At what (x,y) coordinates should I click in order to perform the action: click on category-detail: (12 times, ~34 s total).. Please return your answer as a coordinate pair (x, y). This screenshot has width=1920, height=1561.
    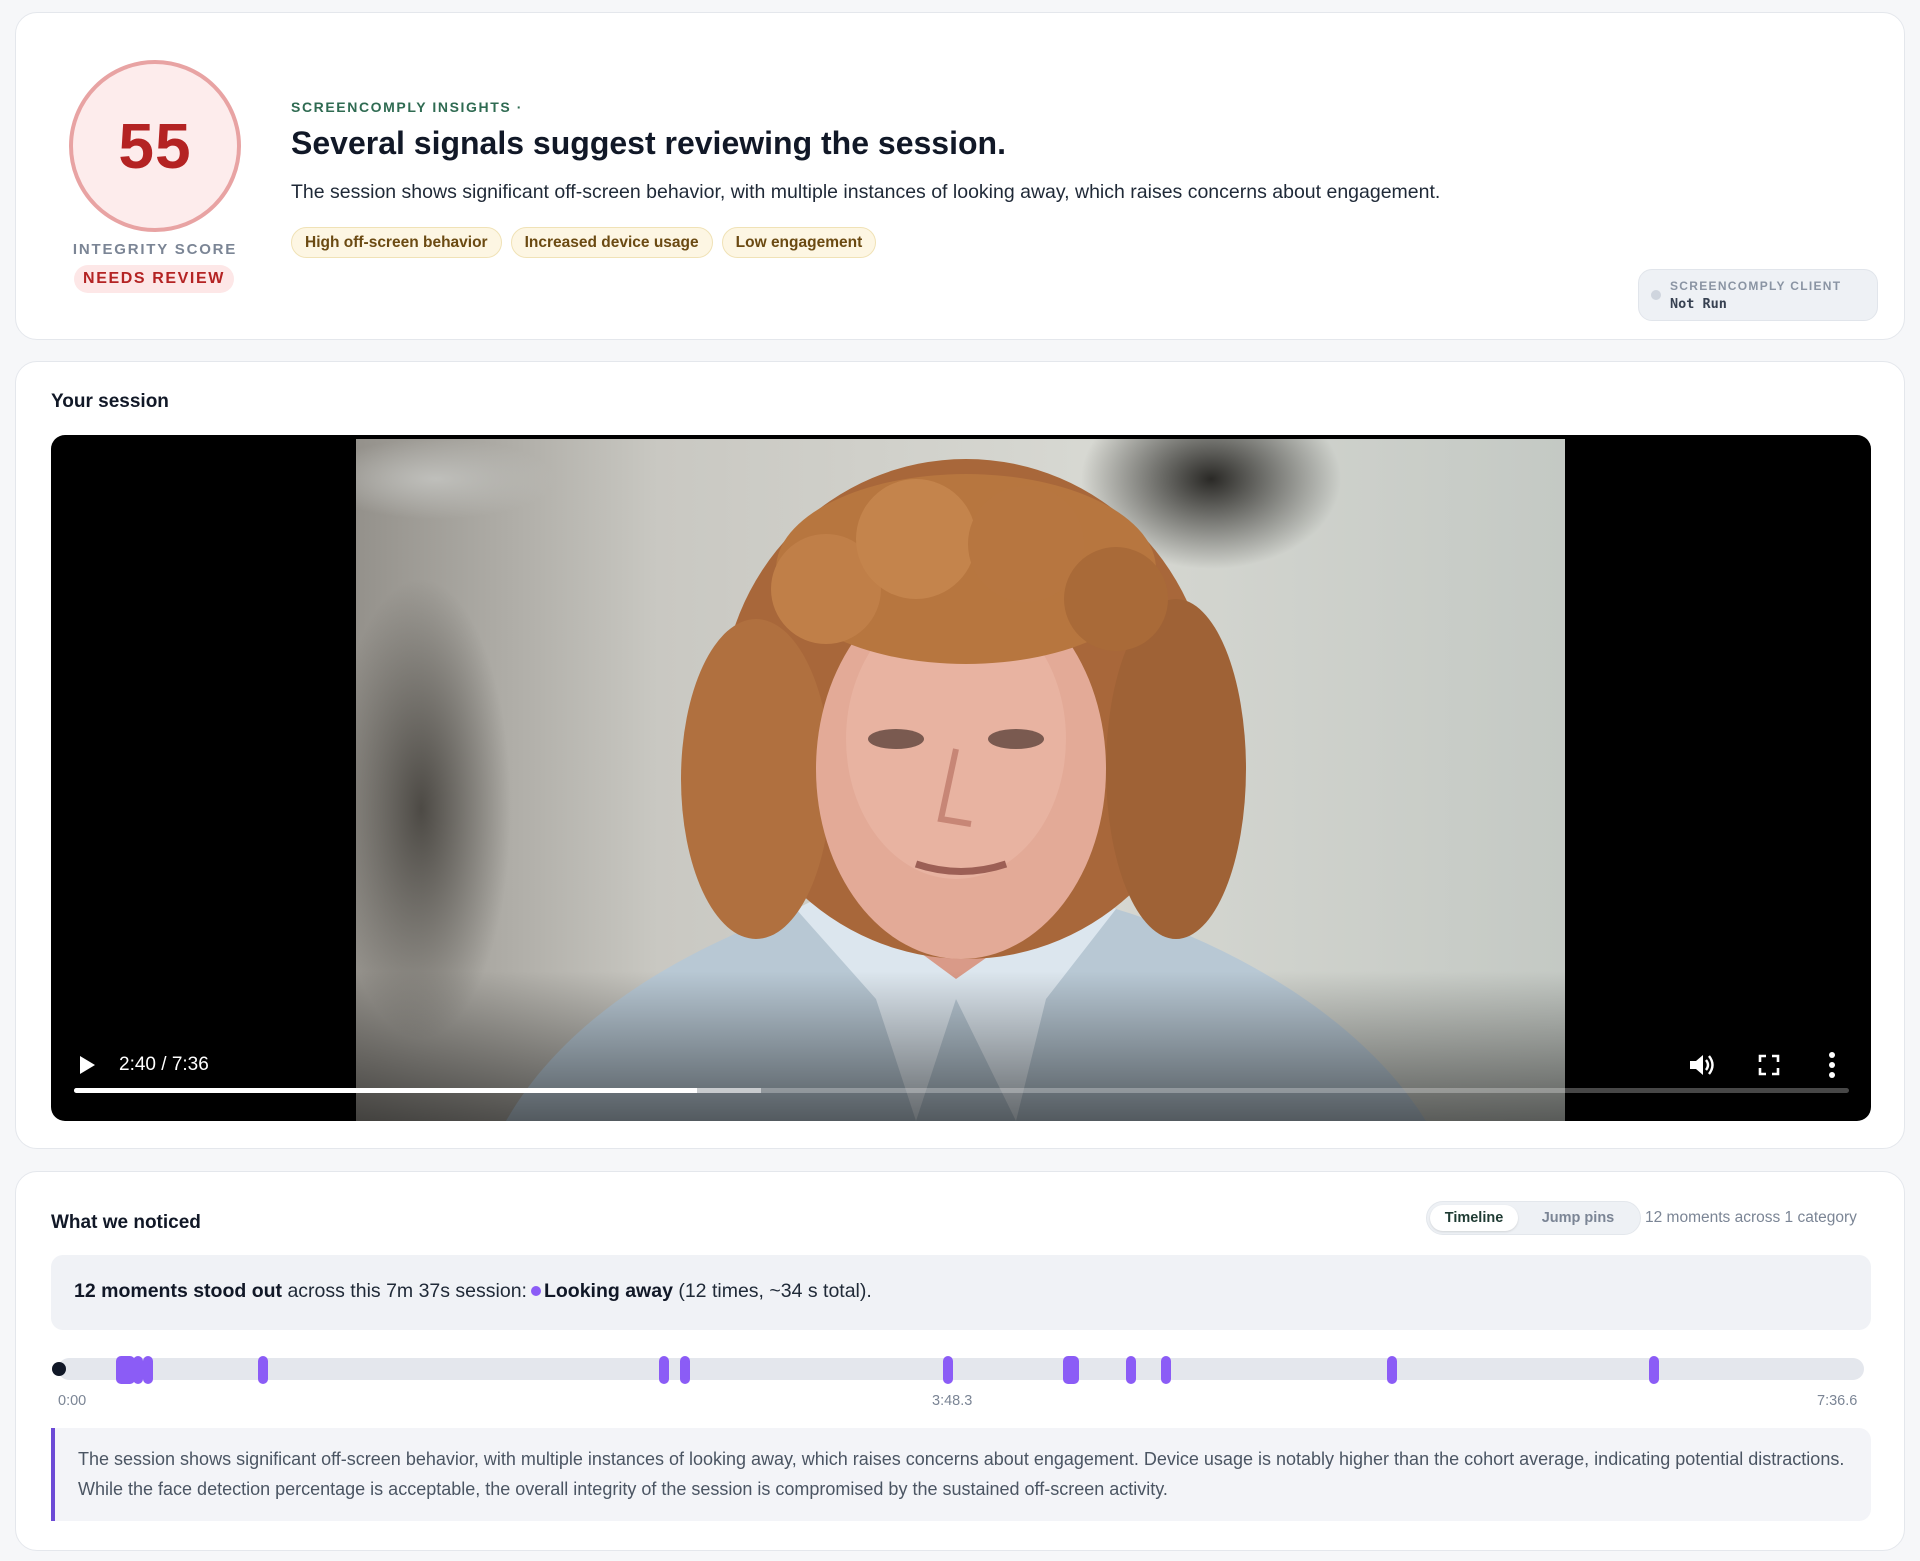
    Looking at the image, I should click on (775, 1291).